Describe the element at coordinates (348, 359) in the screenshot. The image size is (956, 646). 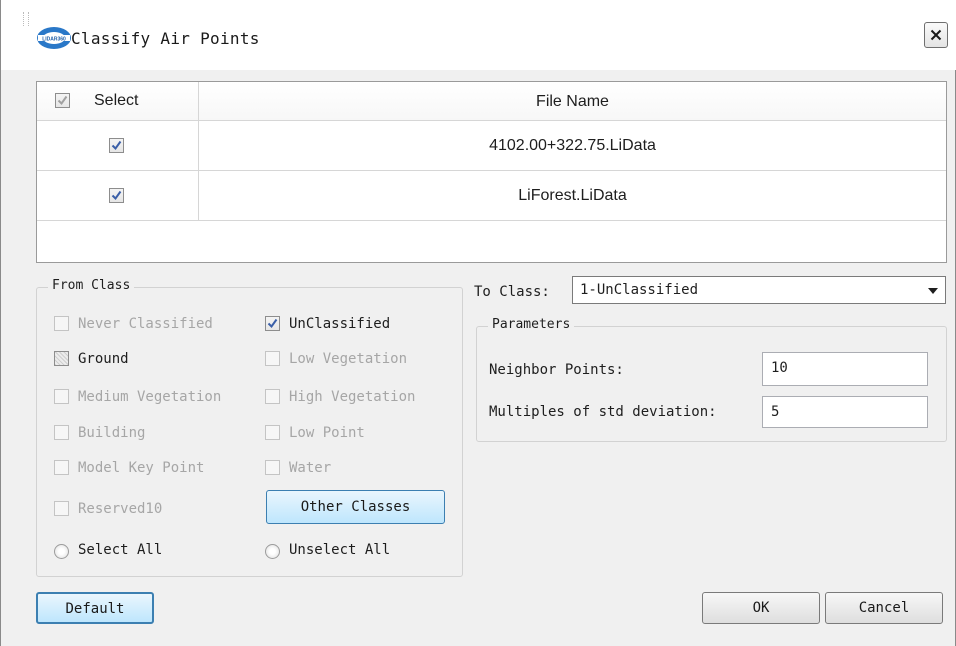
I see `low-vegetation-label: Low Vegetation` at that location.